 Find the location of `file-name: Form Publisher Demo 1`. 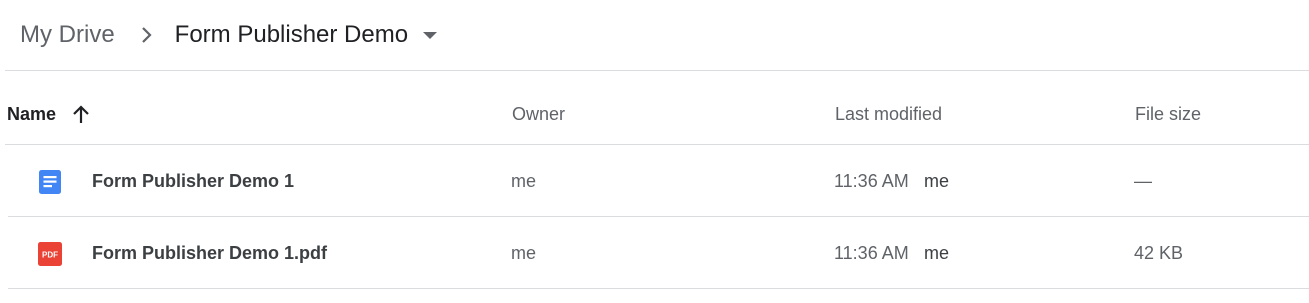

file-name: Form Publisher Demo 1 is located at coordinates (193, 181).